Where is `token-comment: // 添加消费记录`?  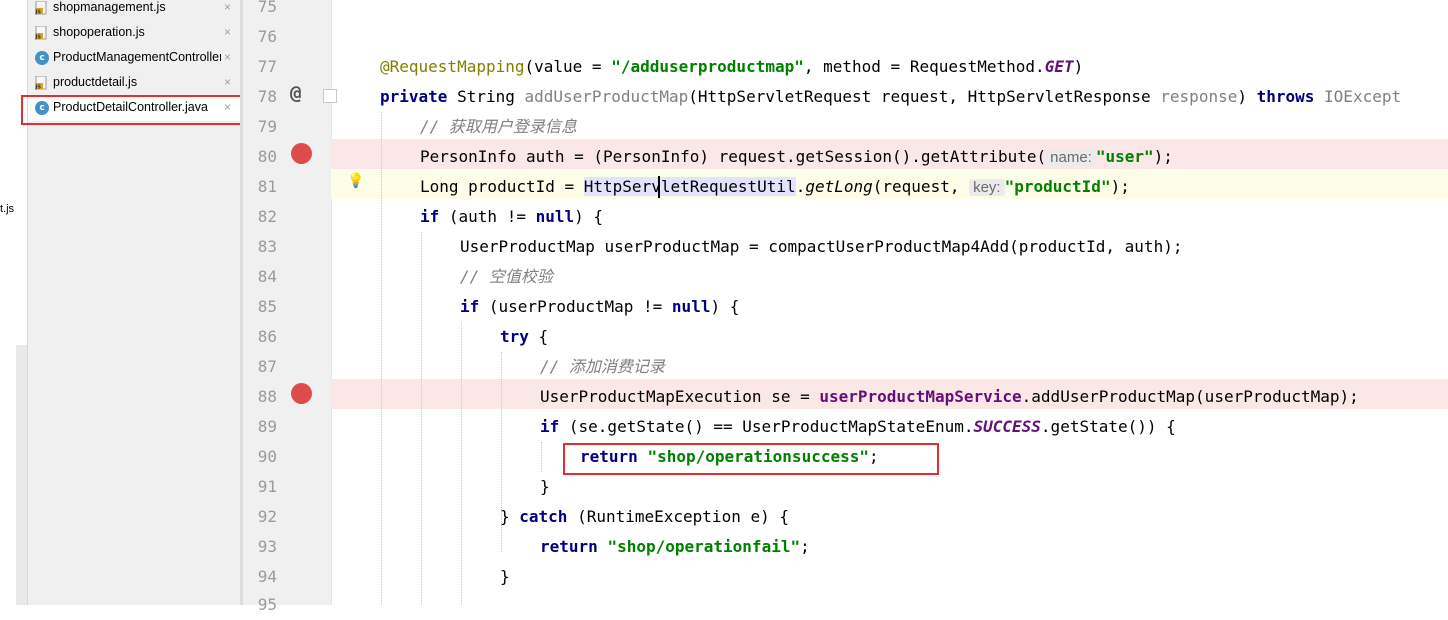
token-comment: // 添加消费记录 is located at coordinates (602, 366).